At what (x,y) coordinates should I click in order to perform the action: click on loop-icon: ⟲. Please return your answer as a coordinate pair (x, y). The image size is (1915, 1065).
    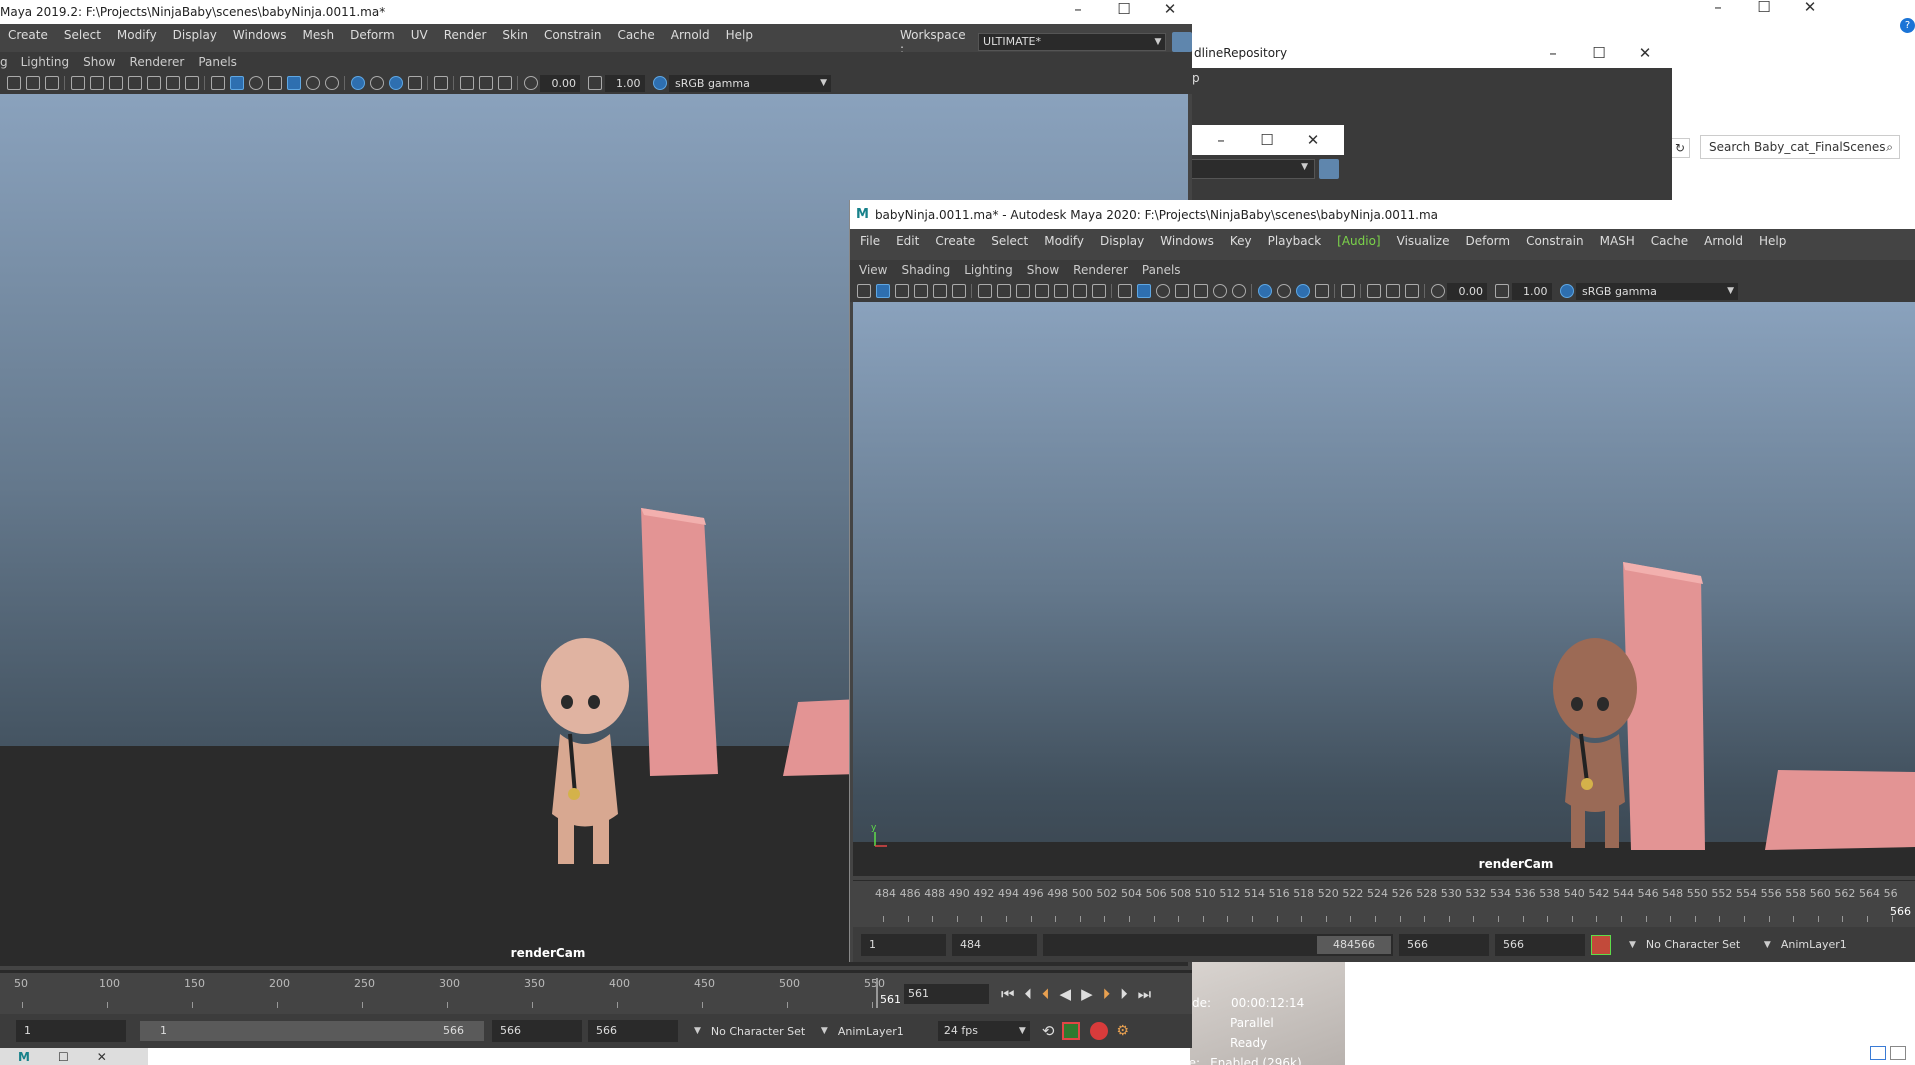
    Looking at the image, I should click on (1048, 1031).